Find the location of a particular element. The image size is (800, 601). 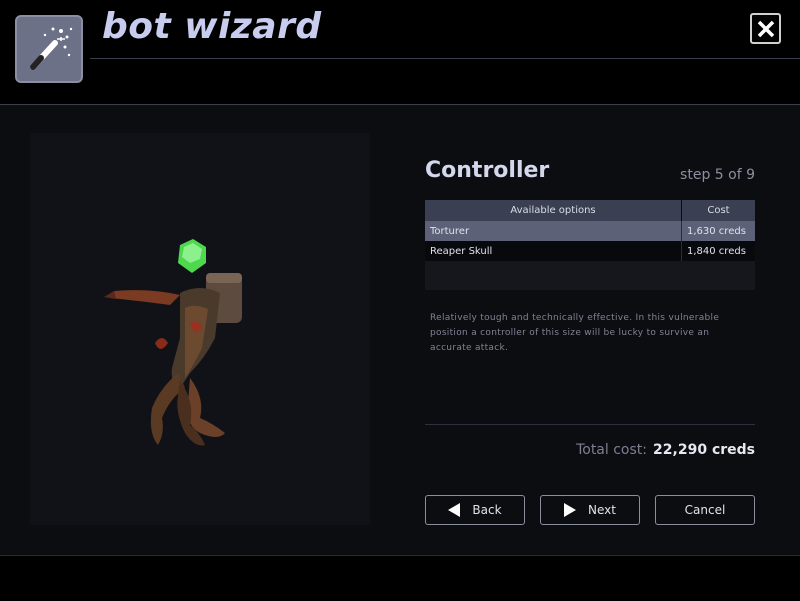

arrow-right-icon is located at coordinates (570, 510).